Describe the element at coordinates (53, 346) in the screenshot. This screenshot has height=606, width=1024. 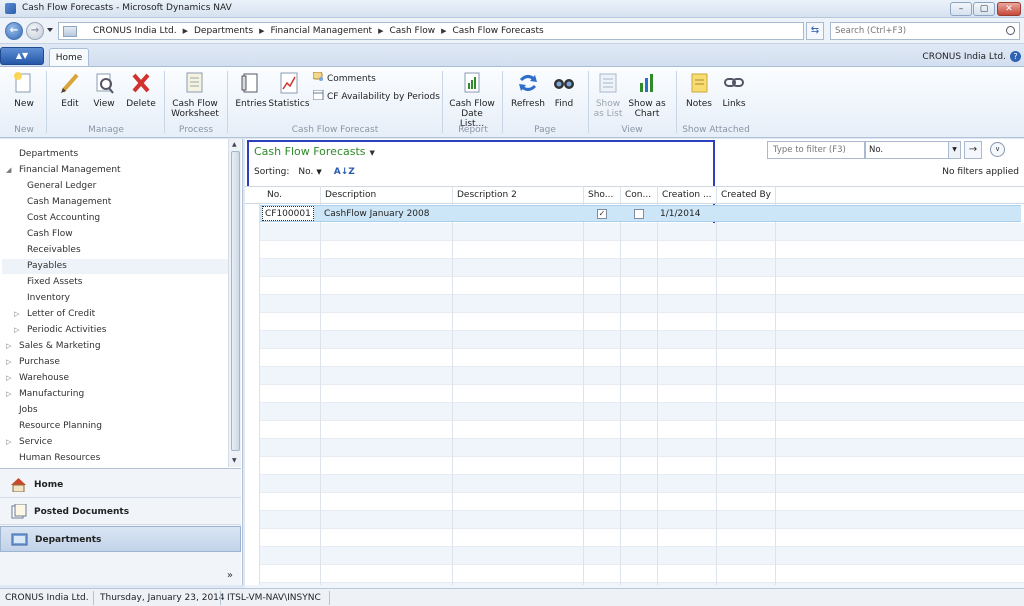
I see `nav-item-sales-marketing: ▷ Sales & Marketing` at that location.